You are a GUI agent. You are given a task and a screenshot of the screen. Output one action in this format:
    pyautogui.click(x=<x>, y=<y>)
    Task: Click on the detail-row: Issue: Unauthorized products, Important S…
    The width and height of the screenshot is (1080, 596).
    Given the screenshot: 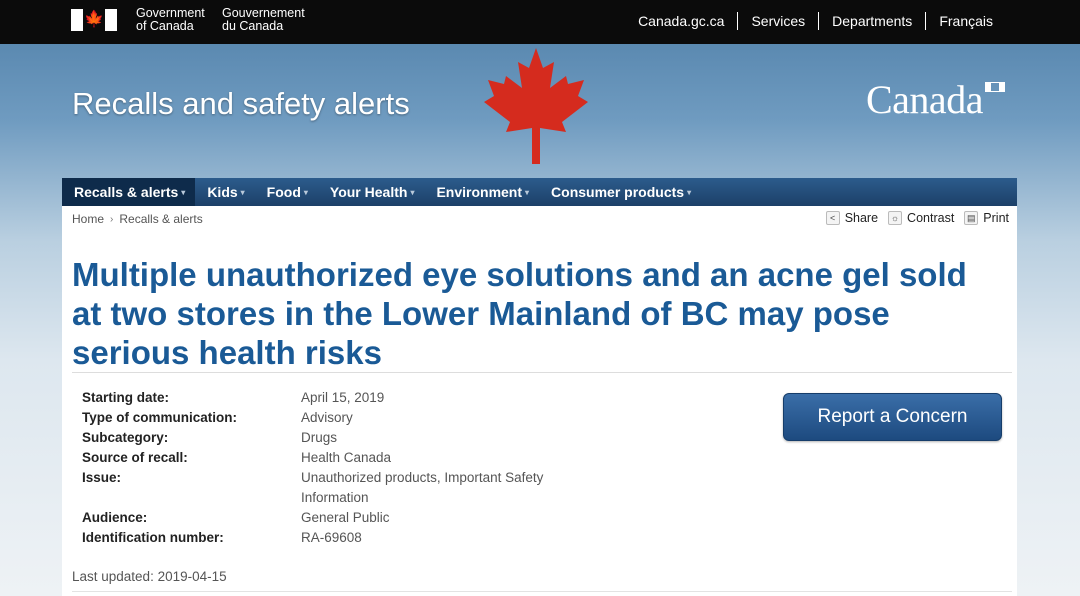 What is the action you would take?
    pyautogui.click(x=321, y=488)
    